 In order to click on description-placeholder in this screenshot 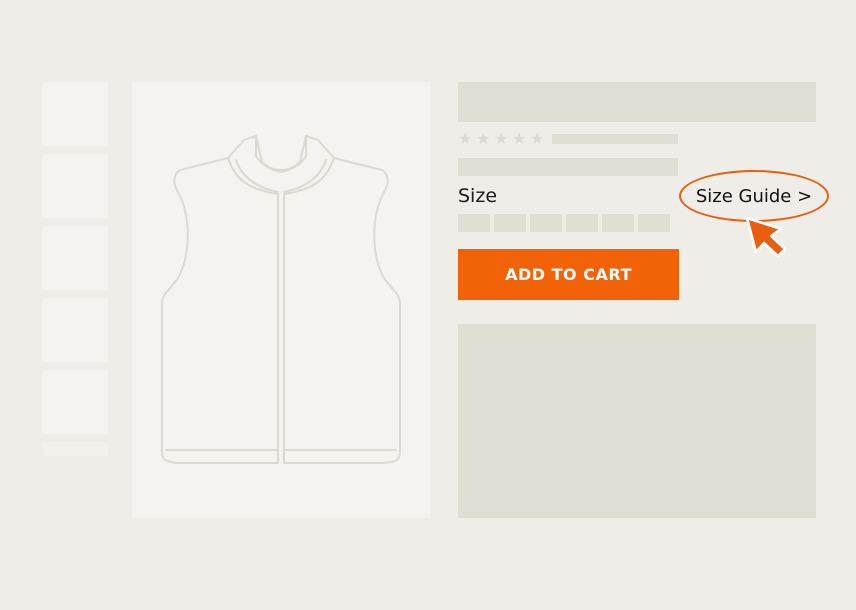, I will do `click(637, 421)`.